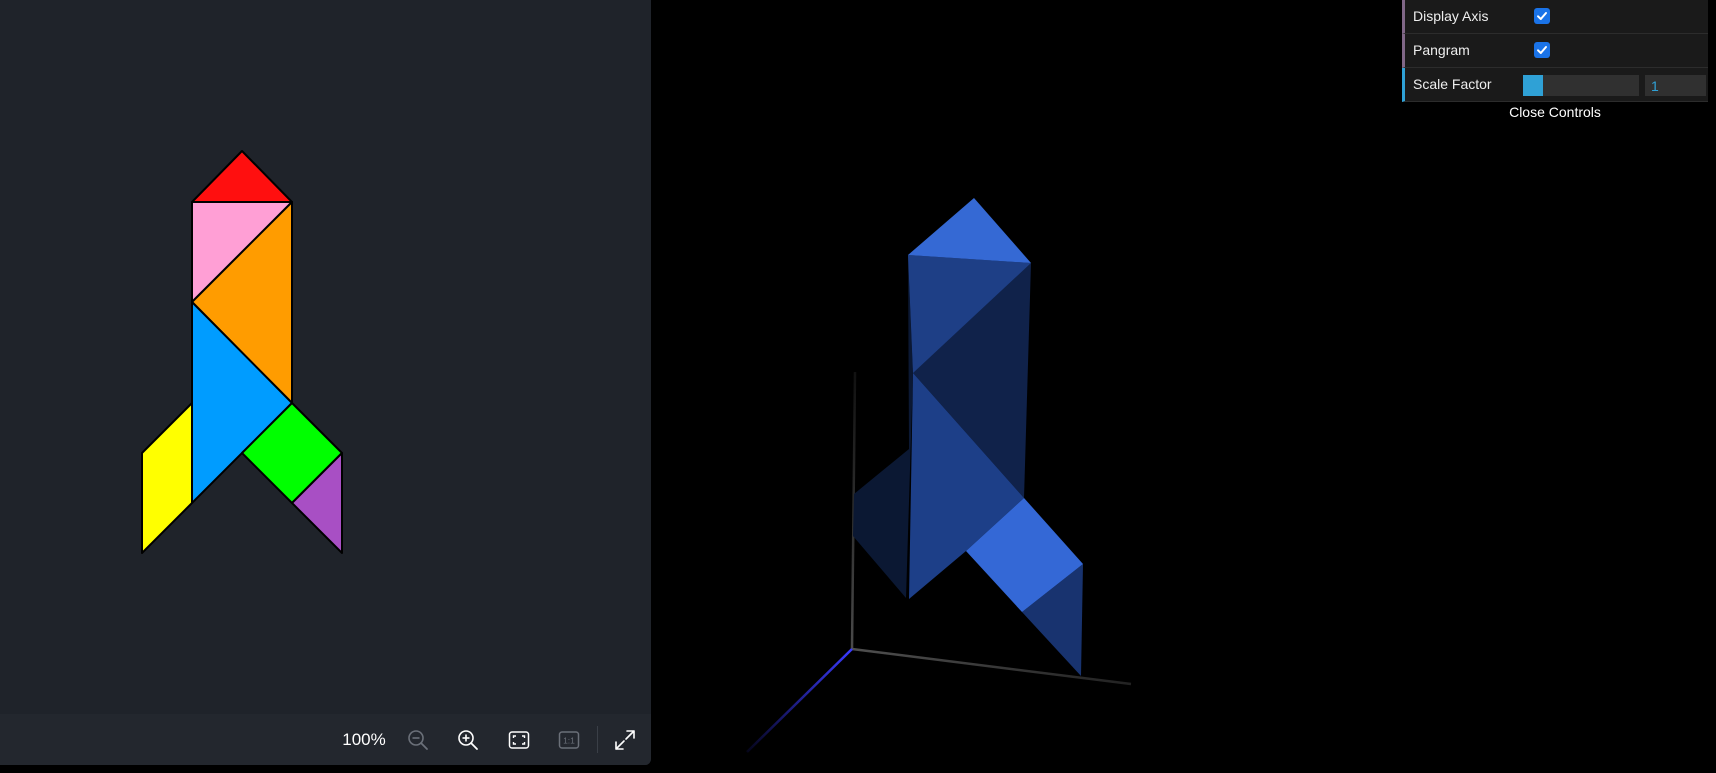 The width and height of the screenshot is (1716, 773). I want to click on pangram-checkbox, so click(1542, 50).